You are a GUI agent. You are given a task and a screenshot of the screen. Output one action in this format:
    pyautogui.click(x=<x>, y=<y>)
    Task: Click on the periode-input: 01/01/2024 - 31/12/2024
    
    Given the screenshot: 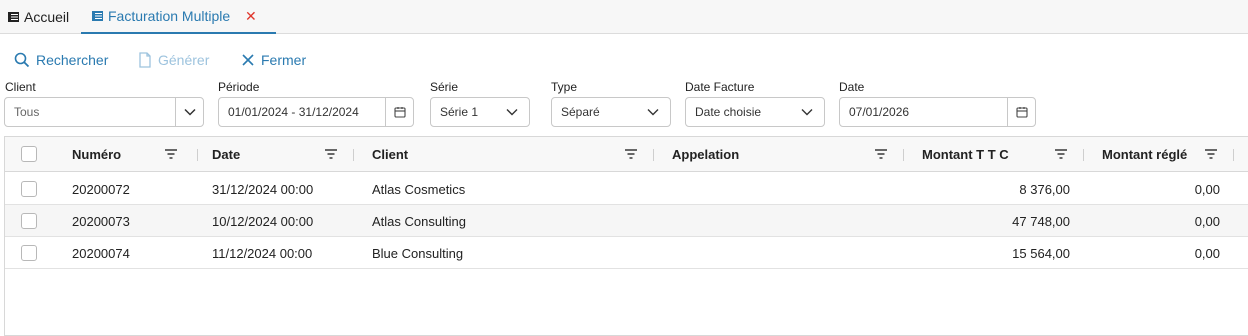 What is the action you would take?
    pyautogui.click(x=316, y=112)
    